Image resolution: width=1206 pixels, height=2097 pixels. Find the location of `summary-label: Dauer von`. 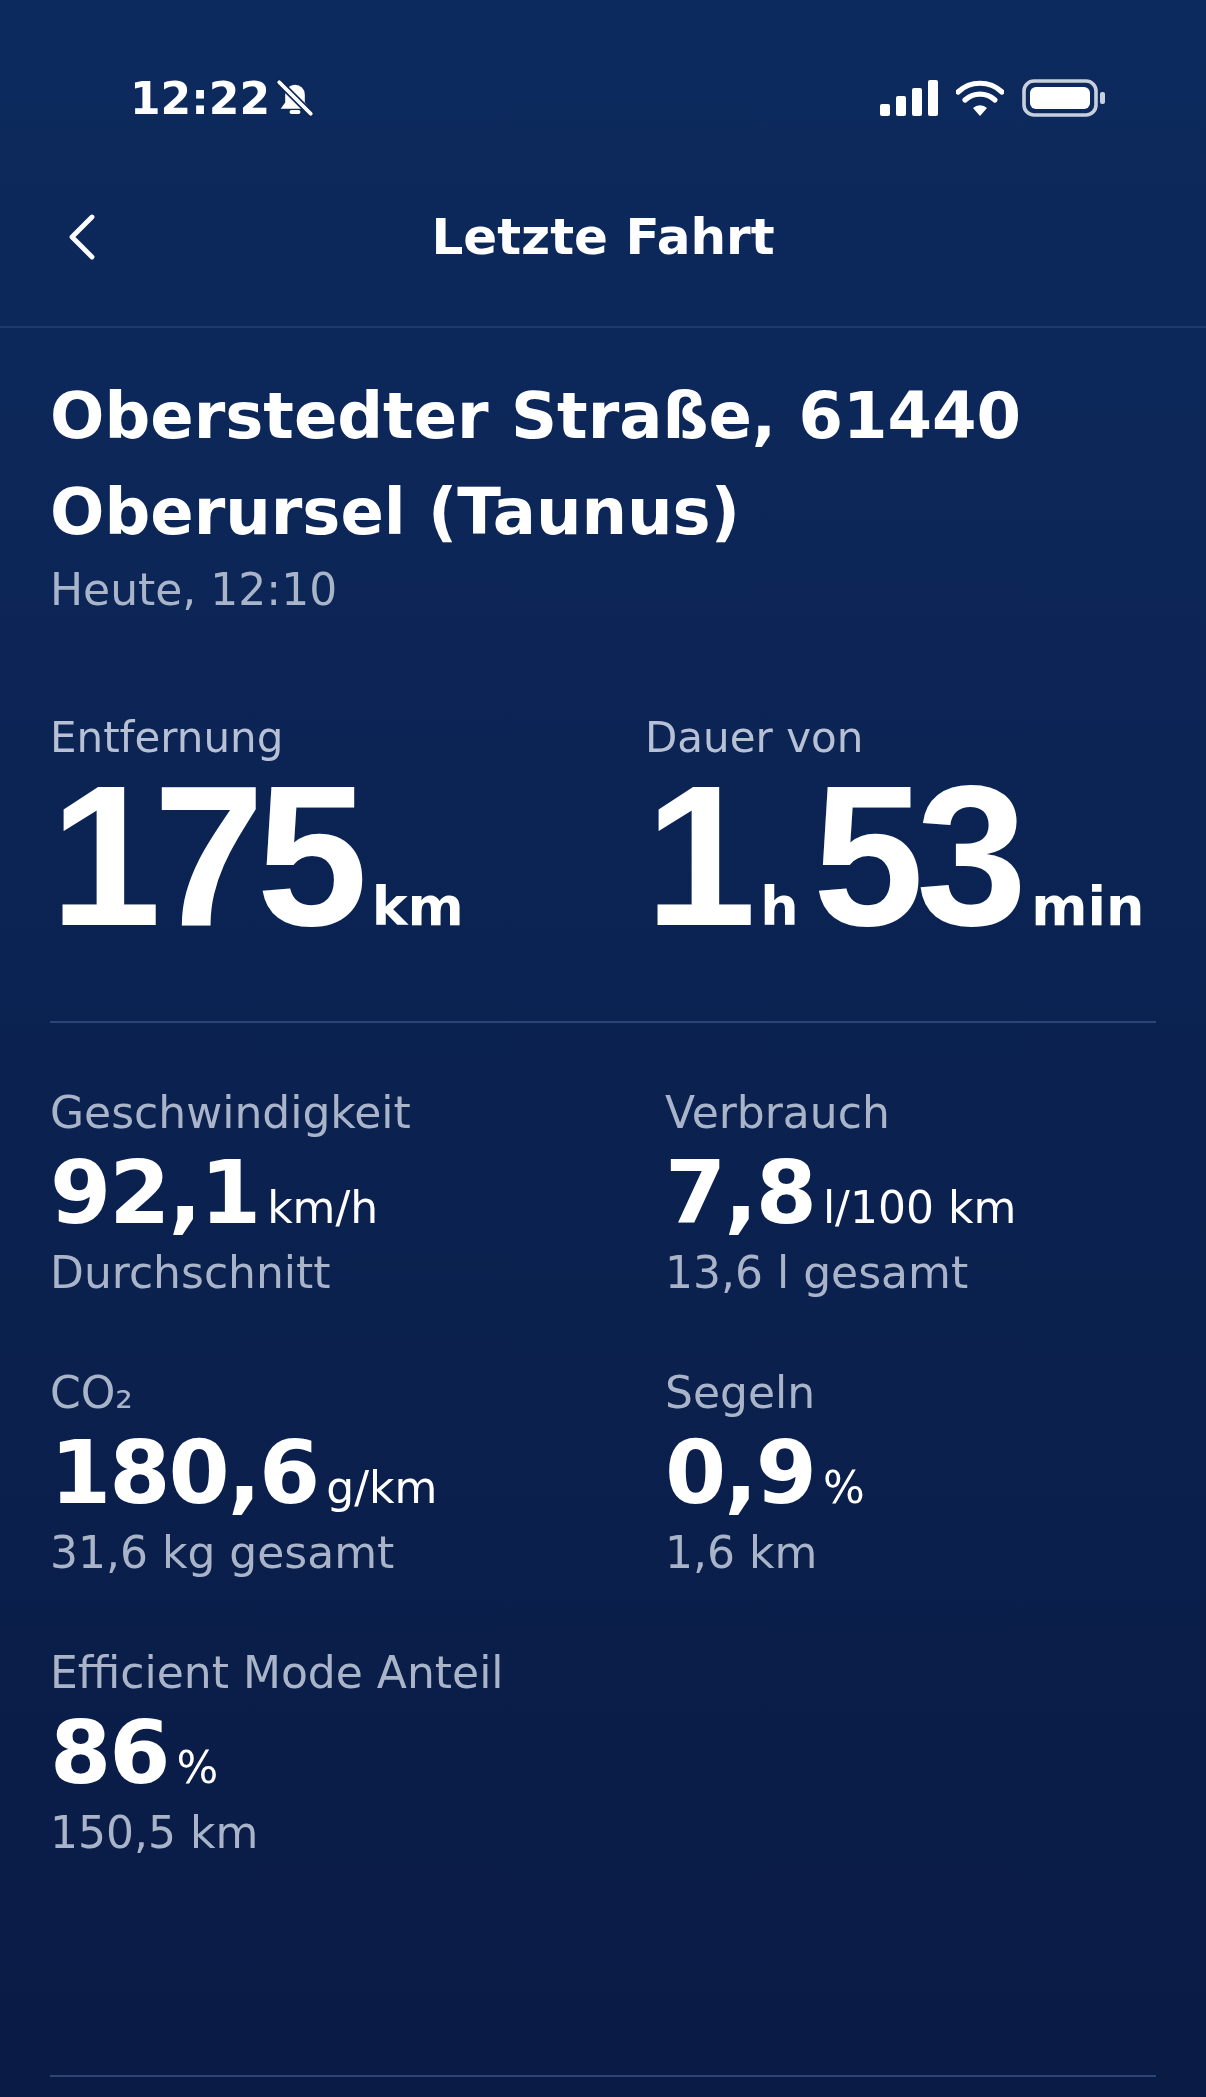

summary-label: Dauer von is located at coordinates (755, 738).